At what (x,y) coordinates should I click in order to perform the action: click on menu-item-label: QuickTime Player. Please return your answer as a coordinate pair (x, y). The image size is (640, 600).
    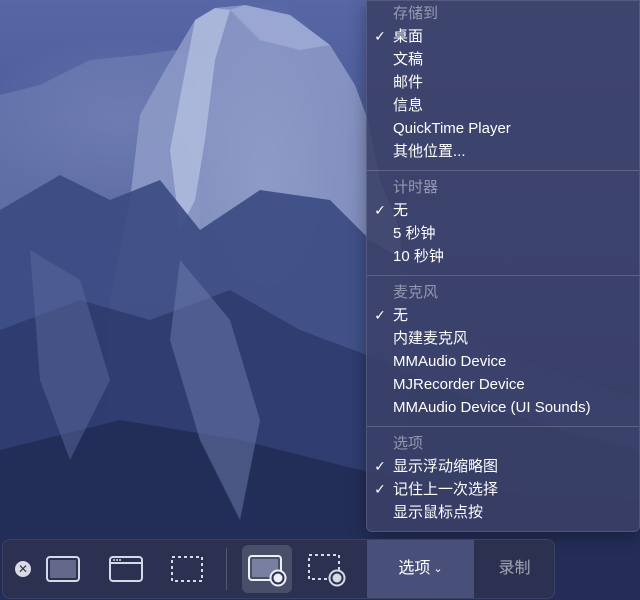
    Looking at the image, I should click on (452, 128).